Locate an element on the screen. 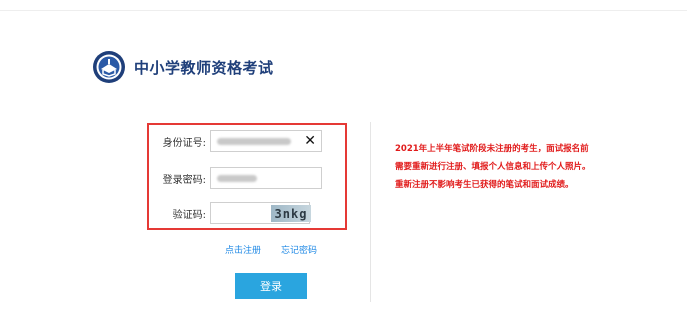  ntce-emblem-icon is located at coordinates (109, 67).